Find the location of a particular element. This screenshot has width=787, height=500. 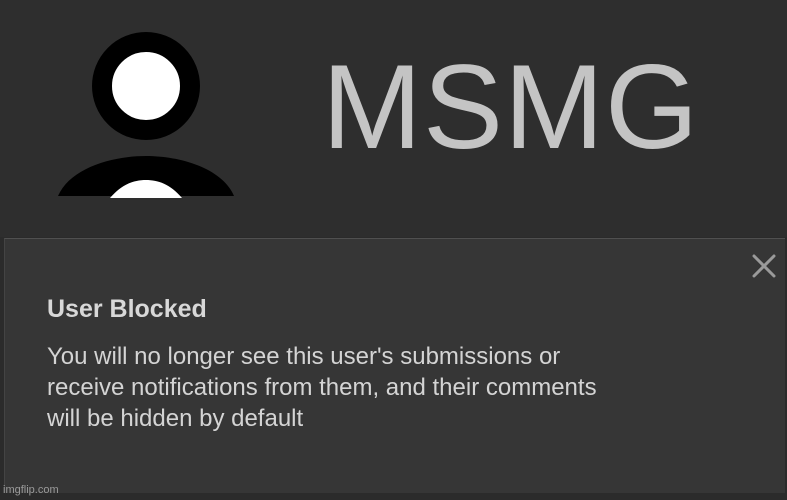

close-icon is located at coordinates (764, 266).